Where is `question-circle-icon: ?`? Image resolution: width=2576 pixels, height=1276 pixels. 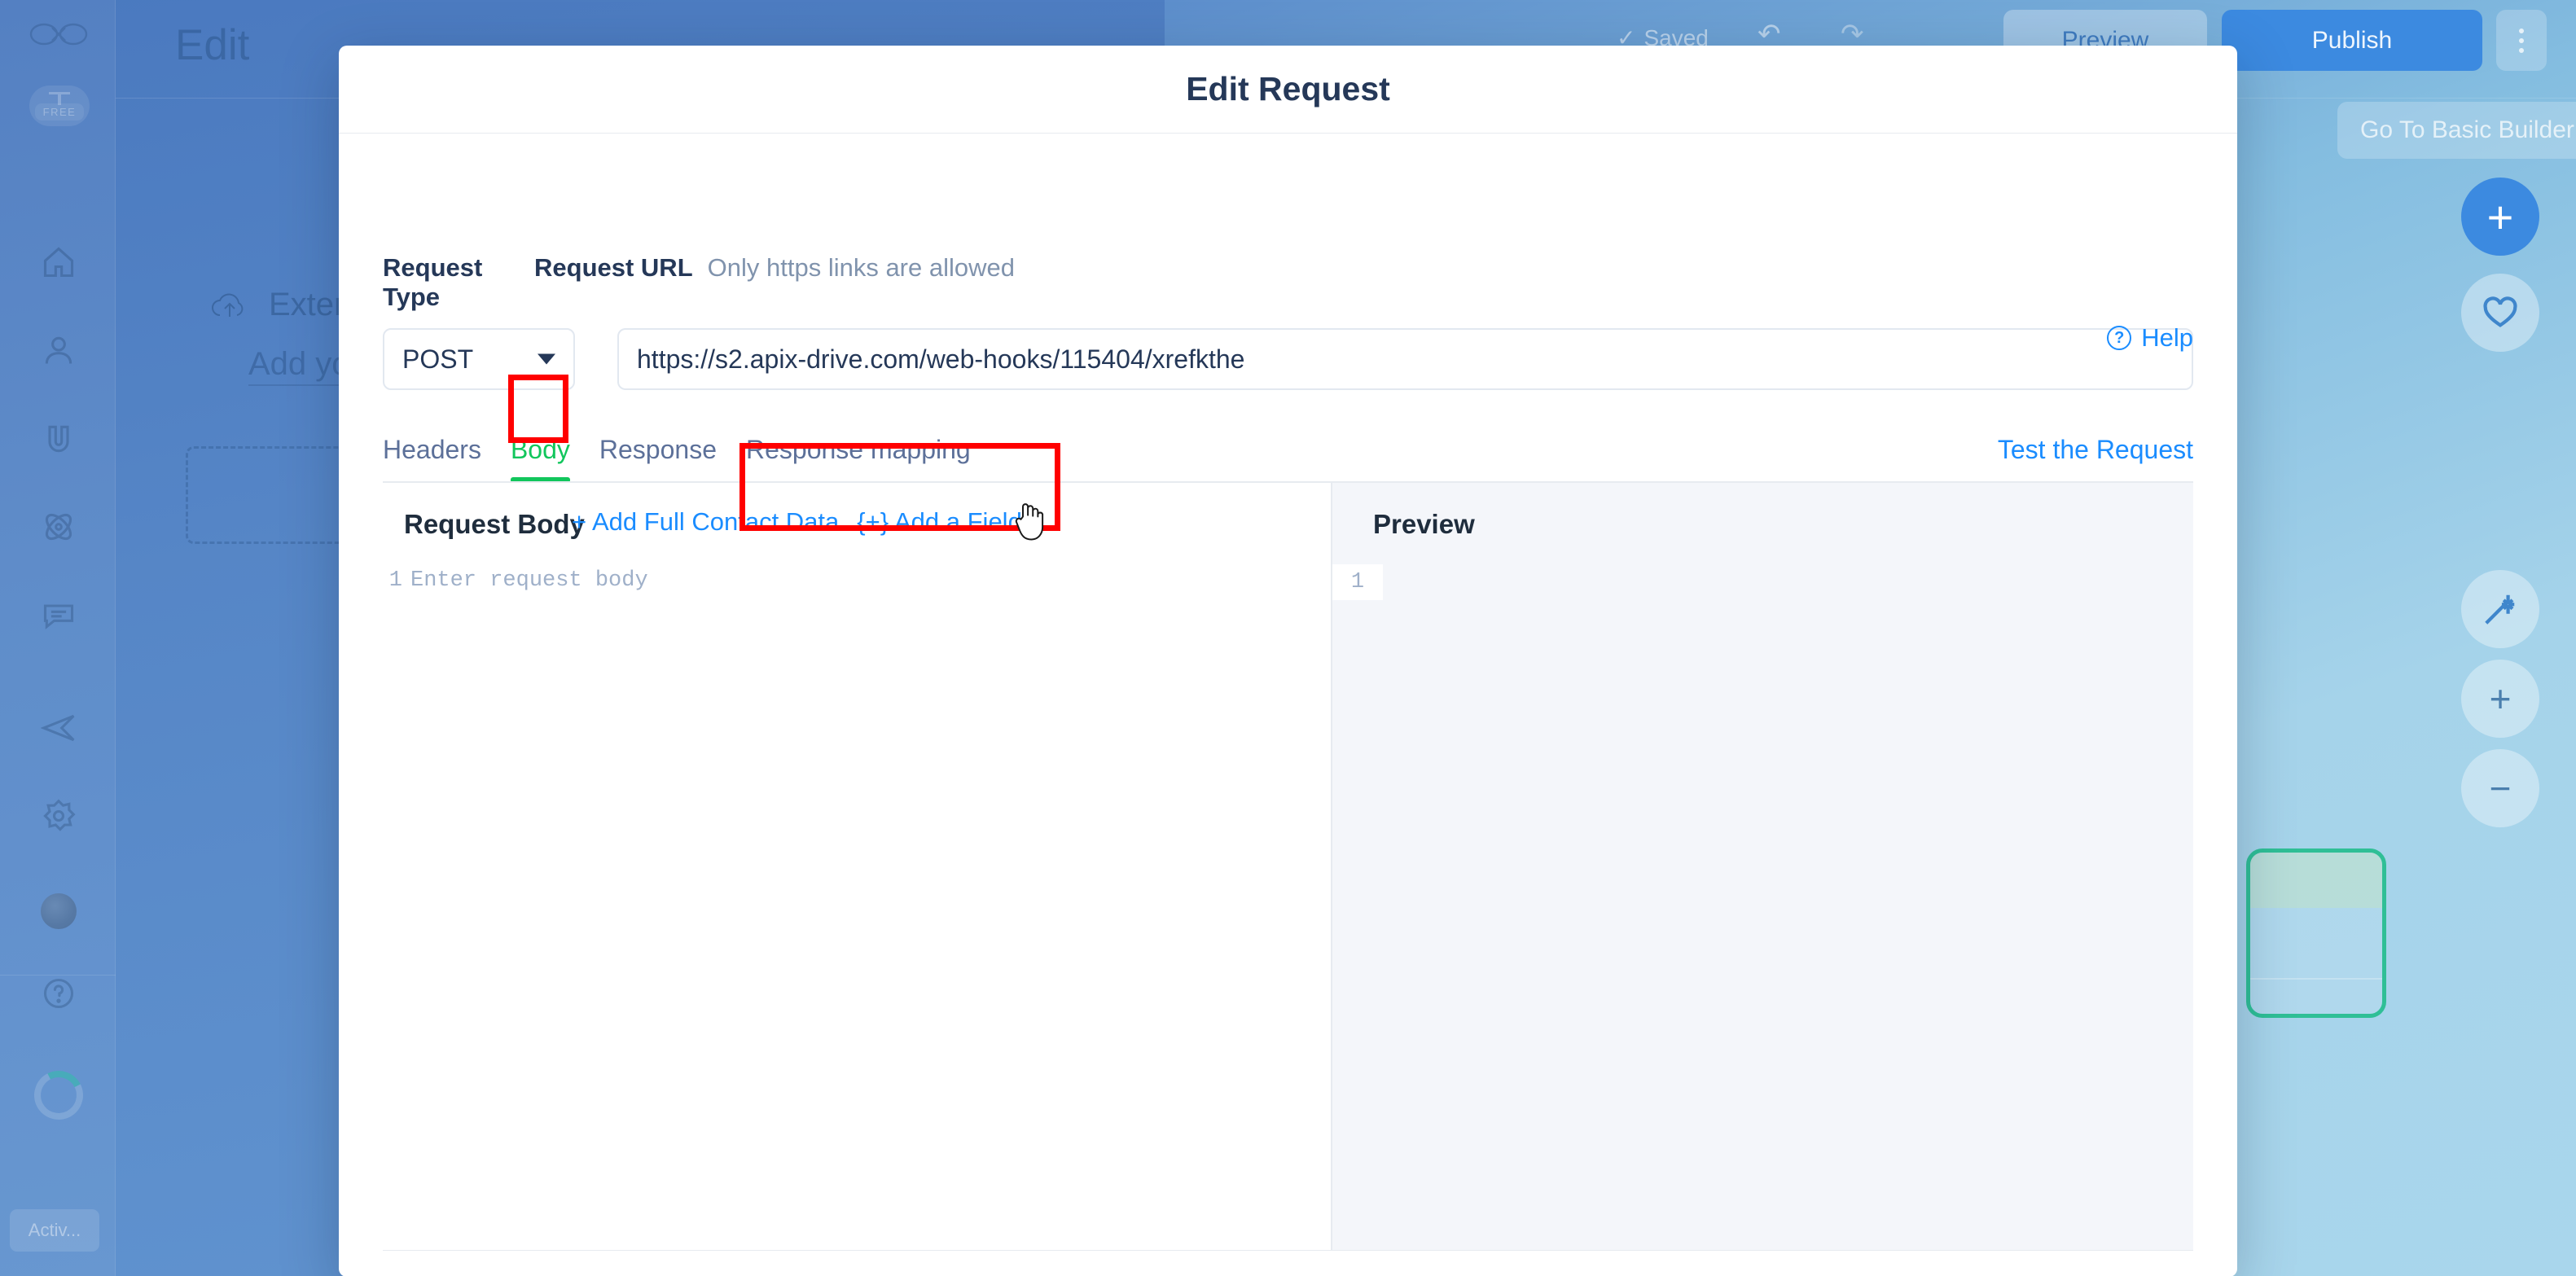 question-circle-icon: ? is located at coordinates (2119, 338).